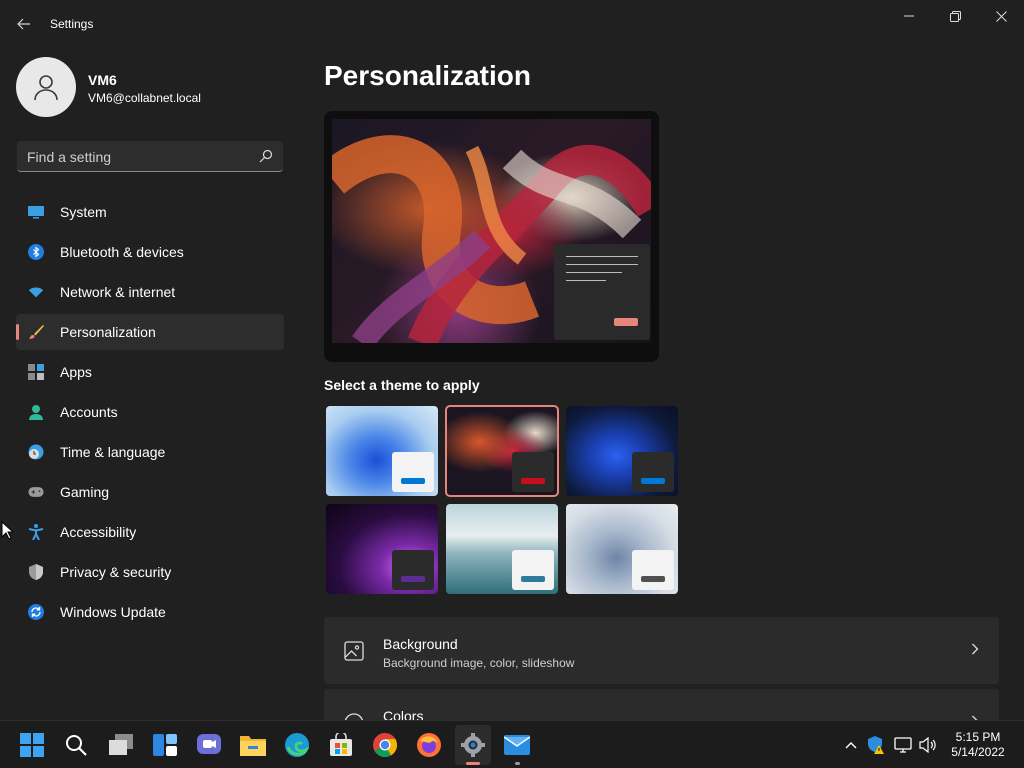 The height and width of the screenshot is (768, 1024). Describe the element at coordinates (36, 332) in the screenshot. I see `brush-icon` at that location.